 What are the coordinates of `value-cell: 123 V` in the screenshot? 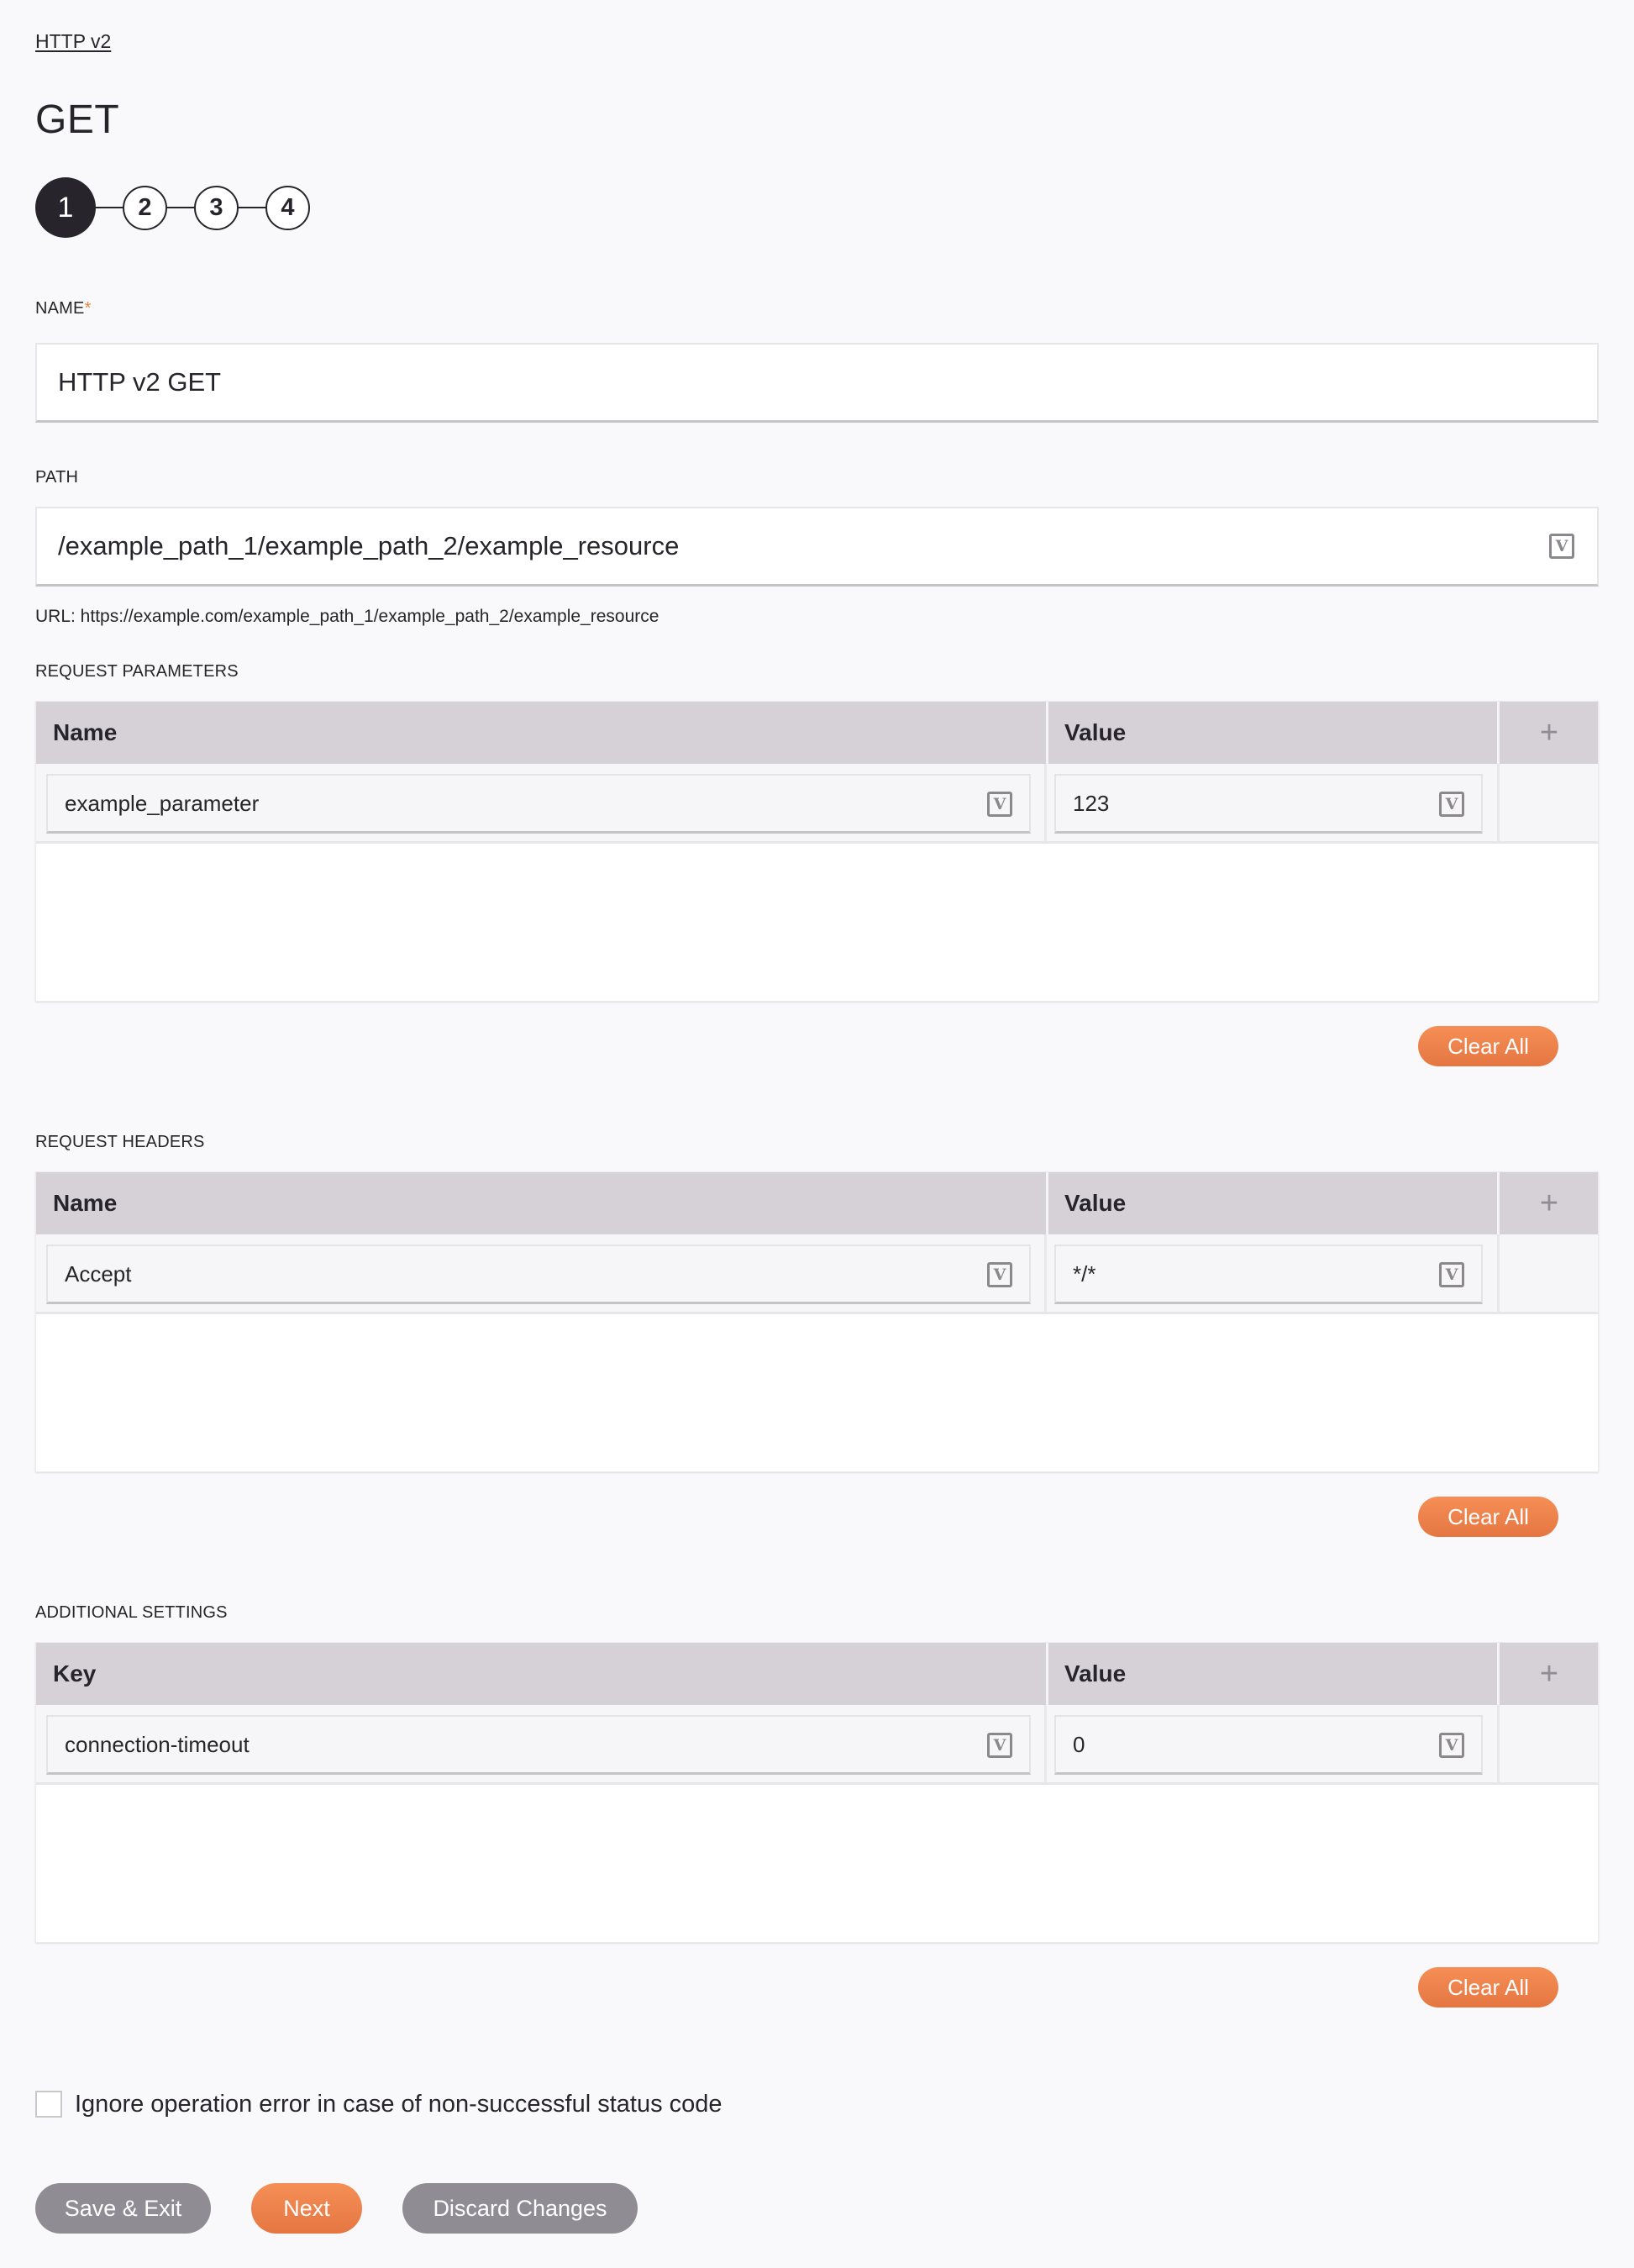 It's located at (1270, 802).